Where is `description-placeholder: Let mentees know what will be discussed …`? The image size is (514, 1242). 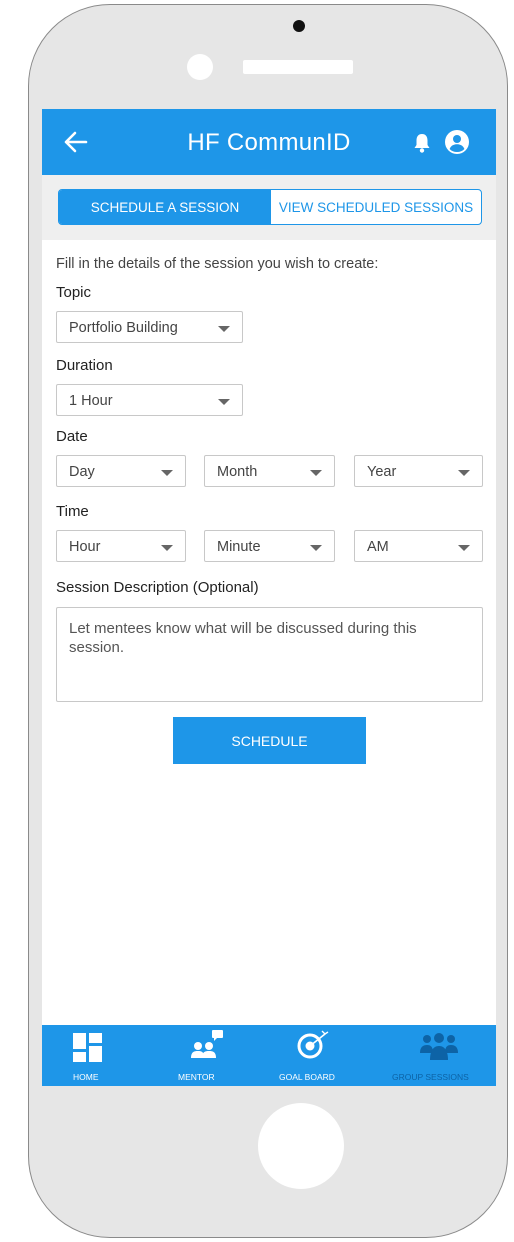
description-placeholder: Let mentees know what will be discussed … is located at coordinates (243, 638).